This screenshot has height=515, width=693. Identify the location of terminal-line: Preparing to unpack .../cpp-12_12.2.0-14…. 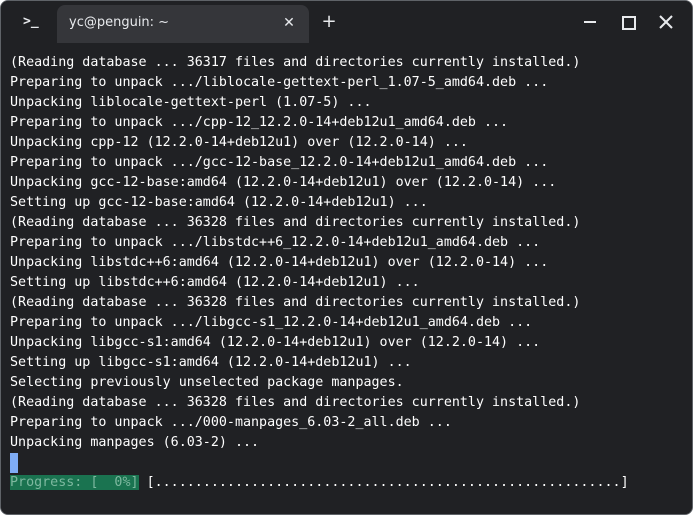
(259, 122).